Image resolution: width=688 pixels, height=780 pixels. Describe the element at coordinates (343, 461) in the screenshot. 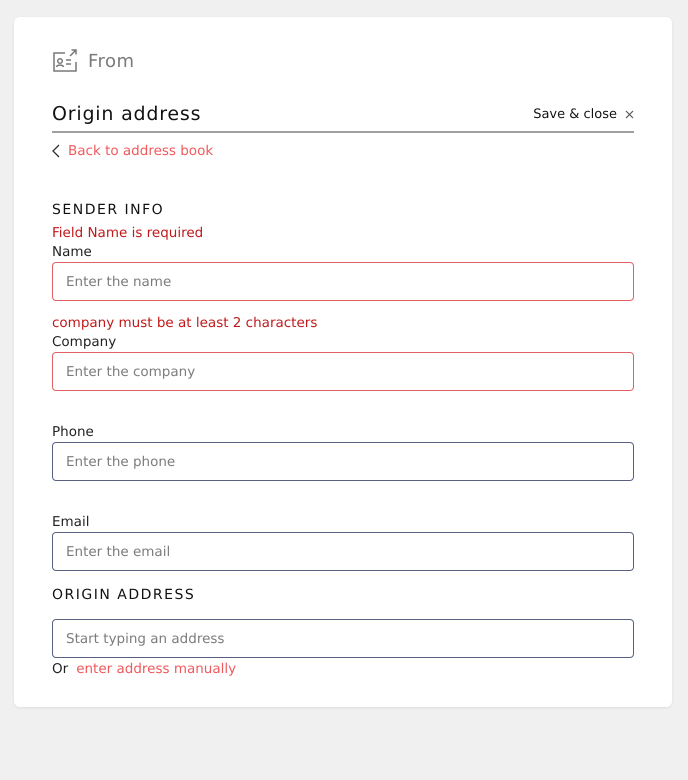

I see `text-field: Enter the phone` at that location.